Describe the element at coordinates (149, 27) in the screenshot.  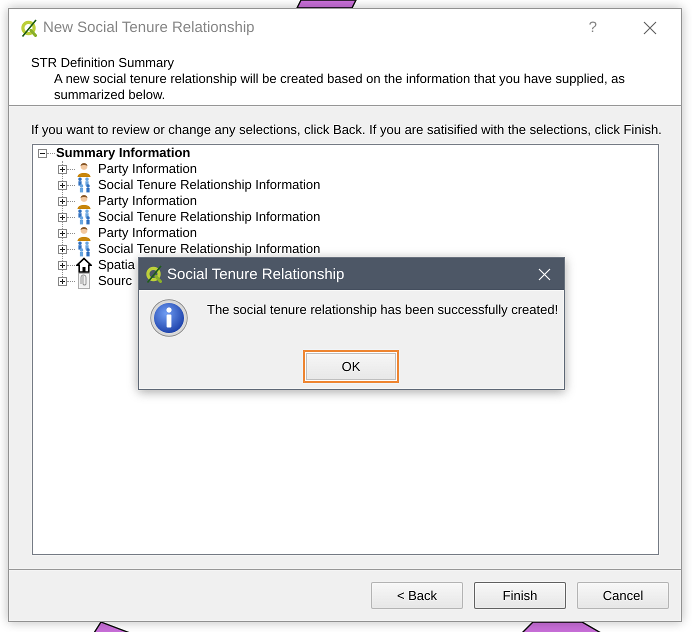
I see `window-title: New Social Tenure Relationship` at that location.